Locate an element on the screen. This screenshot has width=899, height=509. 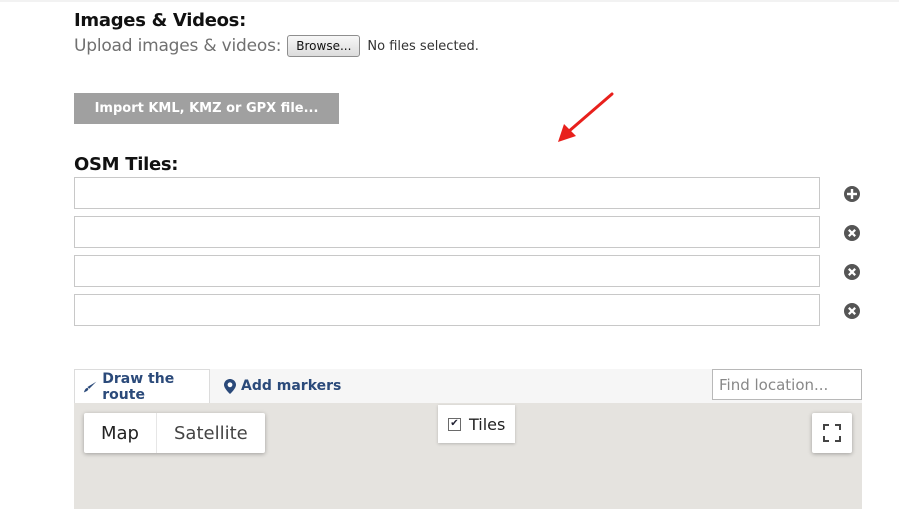
tab-add-markers: Add markers is located at coordinates (281, 386).